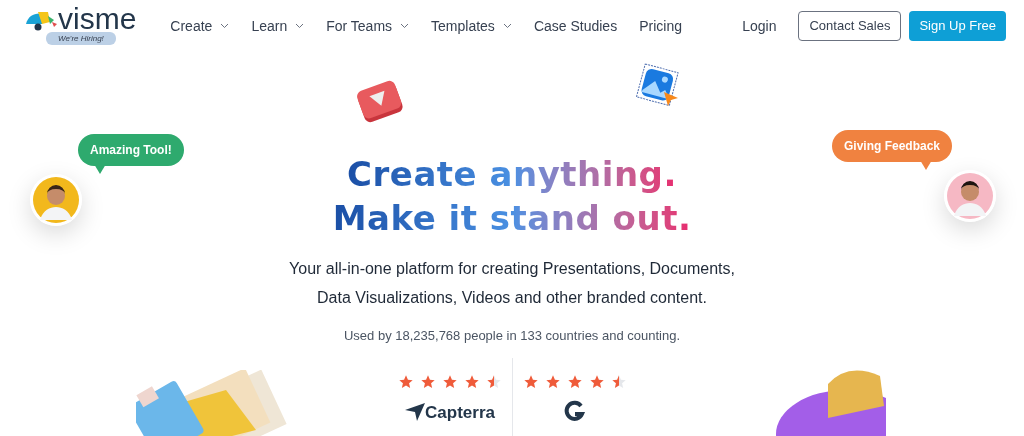 This screenshot has width=1024, height=436. I want to click on usage-stat: Used by 18,235,768 people in 133 countries and counting., so click(512, 336).